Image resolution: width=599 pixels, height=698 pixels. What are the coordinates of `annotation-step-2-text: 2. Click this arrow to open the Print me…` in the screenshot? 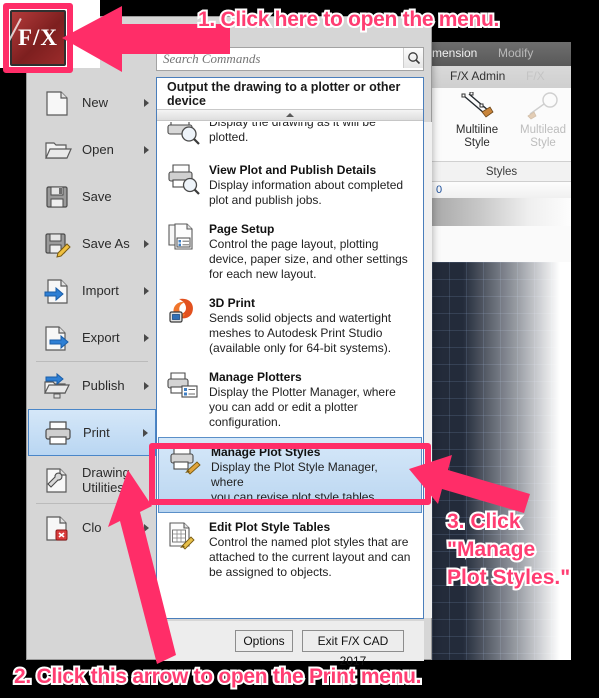 It's located at (218, 676).